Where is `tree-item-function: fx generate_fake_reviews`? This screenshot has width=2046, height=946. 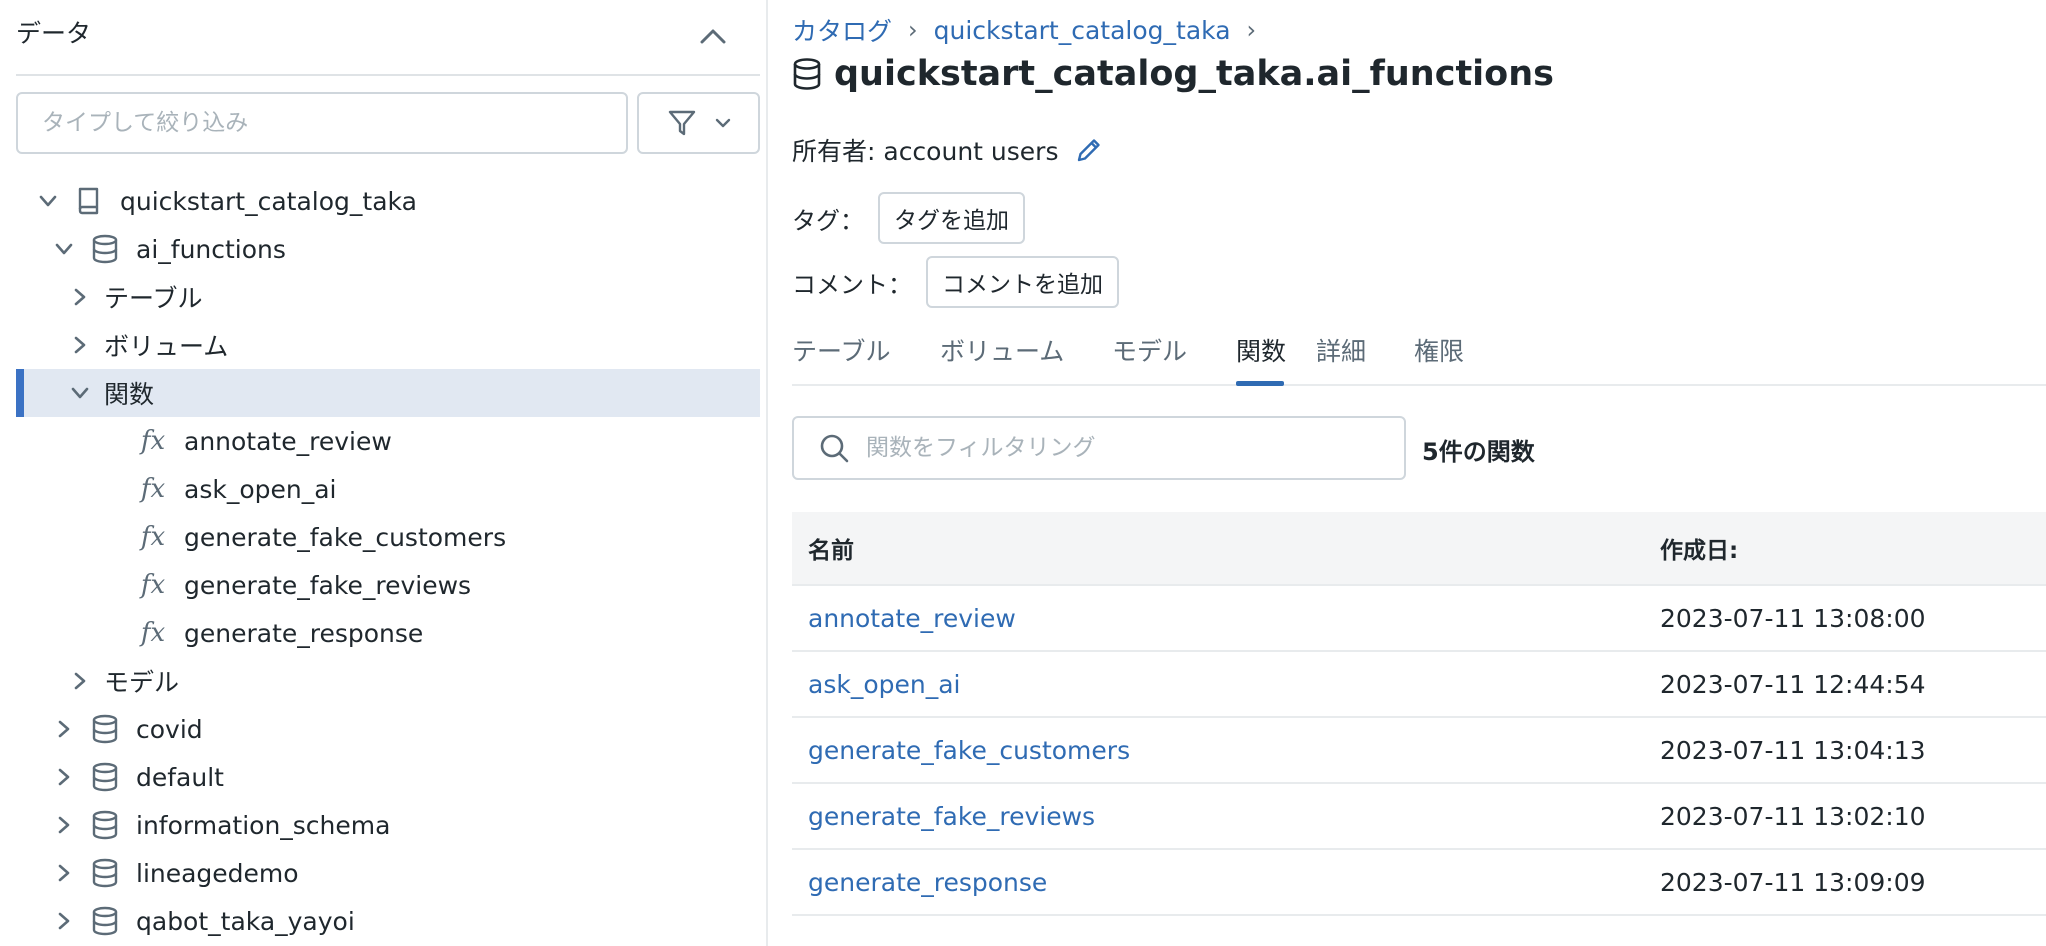 tree-item-function: fx generate_fake_reviews is located at coordinates (388, 585).